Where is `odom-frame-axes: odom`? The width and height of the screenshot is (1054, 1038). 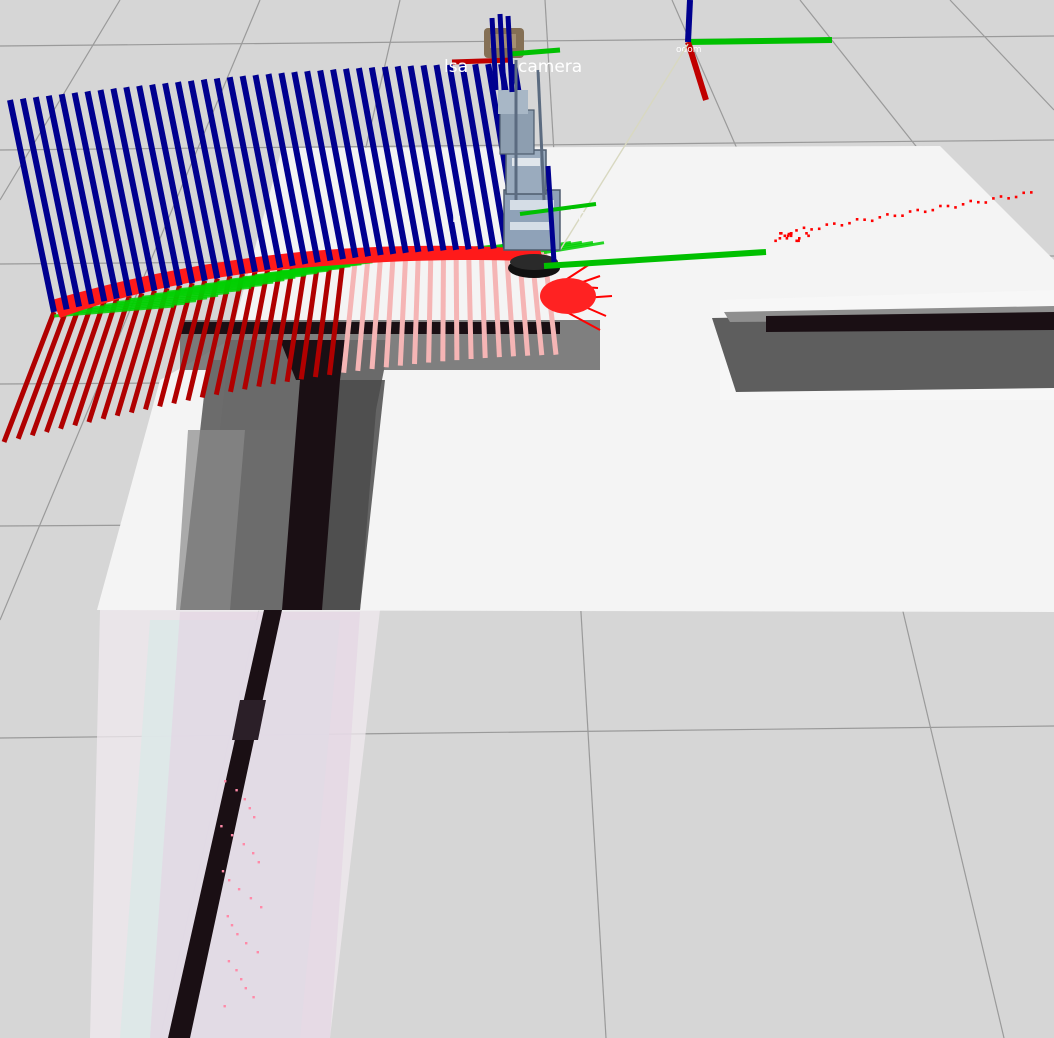
odom-frame-axes: odom is located at coordinates (754, 50).